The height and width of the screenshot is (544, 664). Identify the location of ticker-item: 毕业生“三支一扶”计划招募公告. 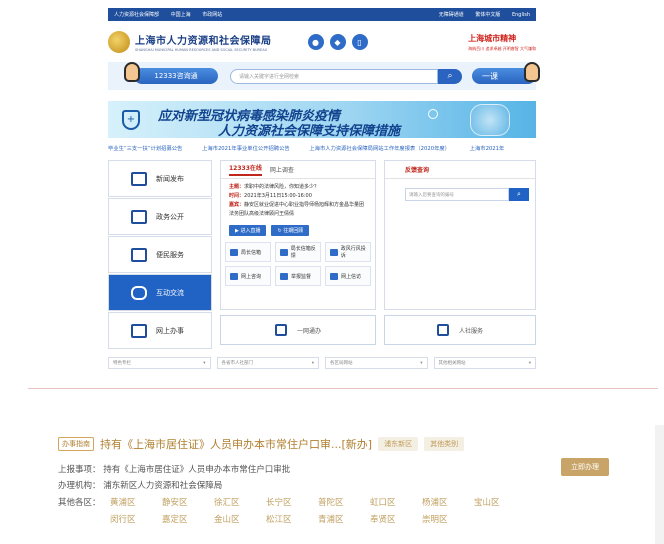
(145, 149).